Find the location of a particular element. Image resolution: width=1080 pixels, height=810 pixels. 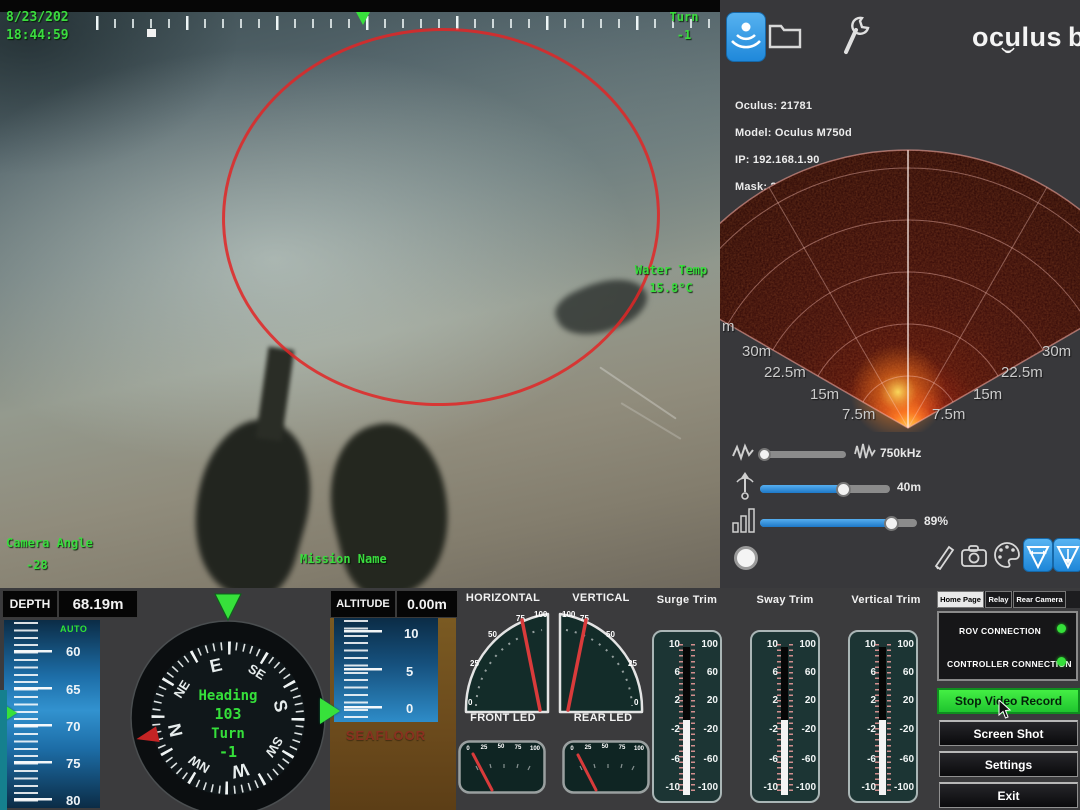

range-label-left-cut: m is located at coordinates (728, 326).